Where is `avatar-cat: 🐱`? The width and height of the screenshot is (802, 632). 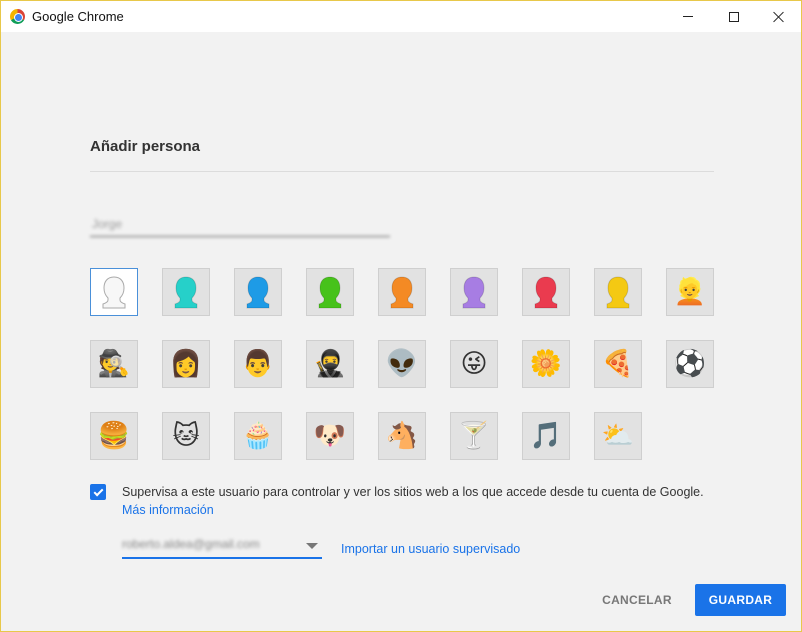
avatar-cat: 🐱 is located at coordinates (186, 436).